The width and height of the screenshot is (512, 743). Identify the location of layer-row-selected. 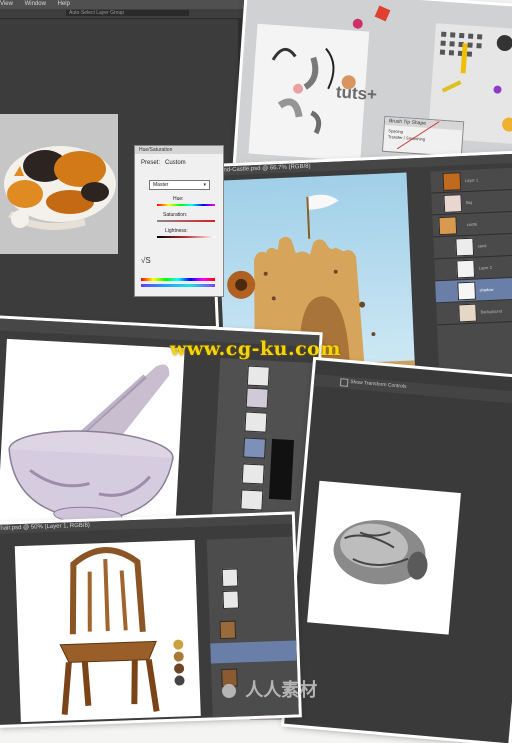
(253, 652).